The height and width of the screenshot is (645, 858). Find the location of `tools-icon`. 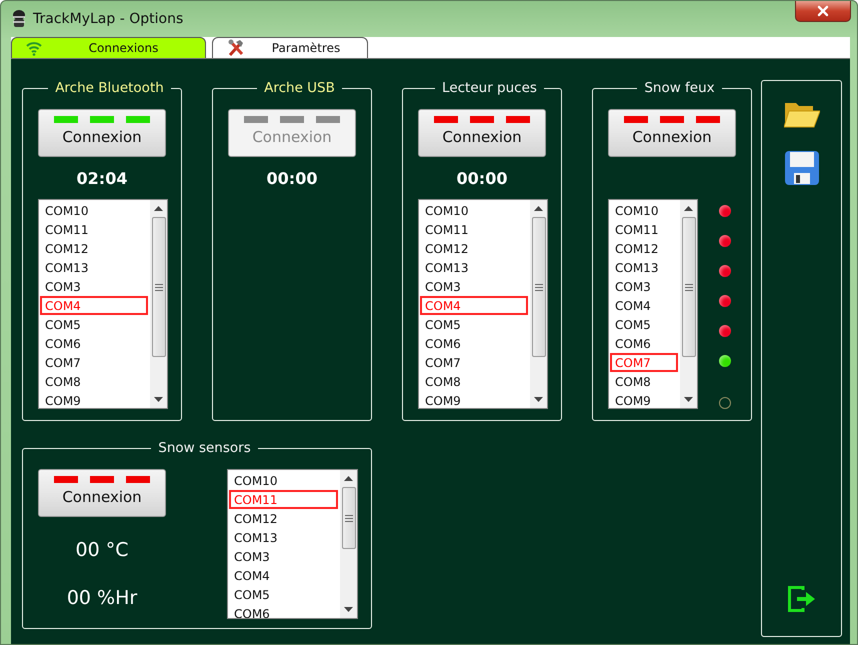

tools-icon is located at coordinates (236, 48).